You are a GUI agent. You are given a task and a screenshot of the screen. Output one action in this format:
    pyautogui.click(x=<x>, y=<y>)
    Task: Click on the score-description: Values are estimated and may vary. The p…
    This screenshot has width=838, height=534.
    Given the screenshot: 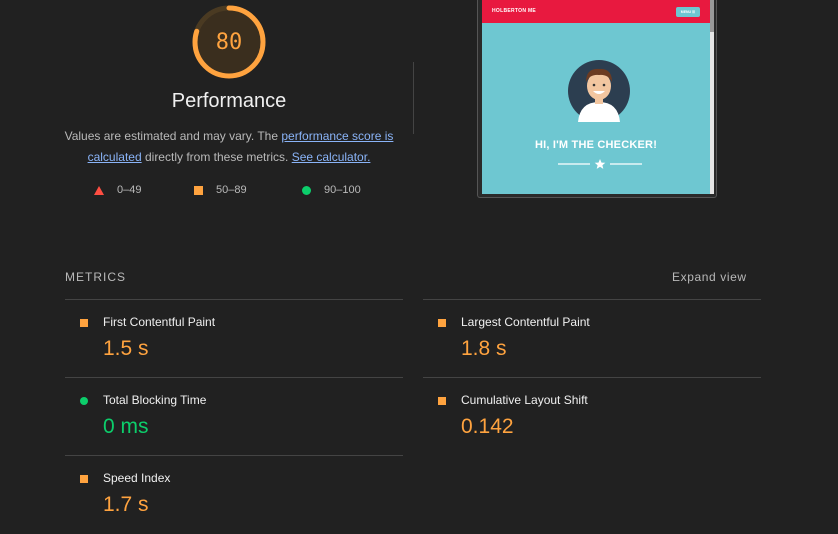 What is the action you would take?
    pyautogui.click(x=229, y=147)
    